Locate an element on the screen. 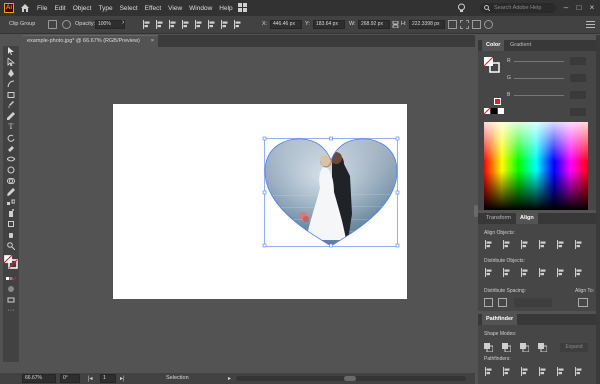 This screenshot has height=384, width=600. fill-stroke-swatch is located at coordinates (11, 262).